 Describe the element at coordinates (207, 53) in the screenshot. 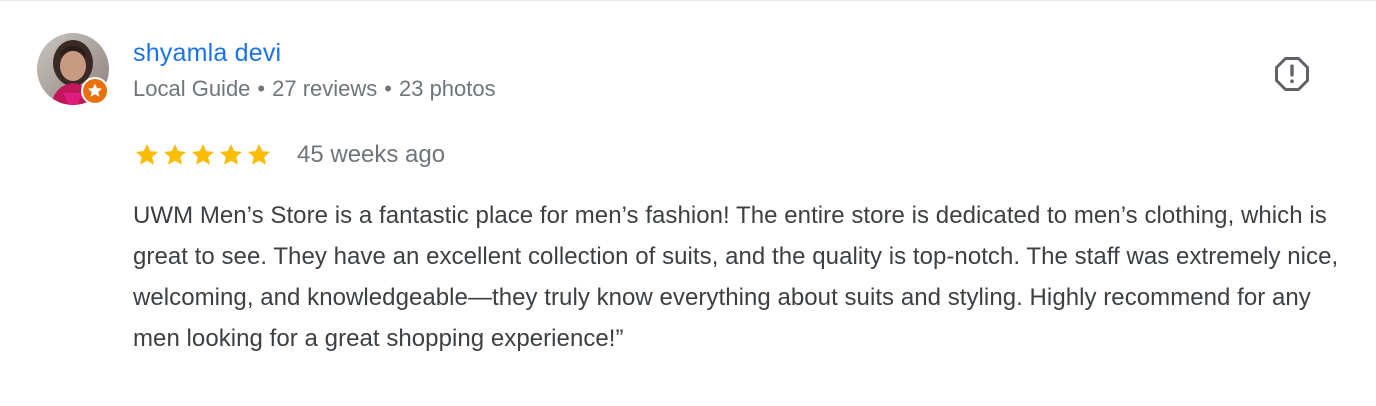

I see `reviewer-name-link: shyamla devi` at that location.